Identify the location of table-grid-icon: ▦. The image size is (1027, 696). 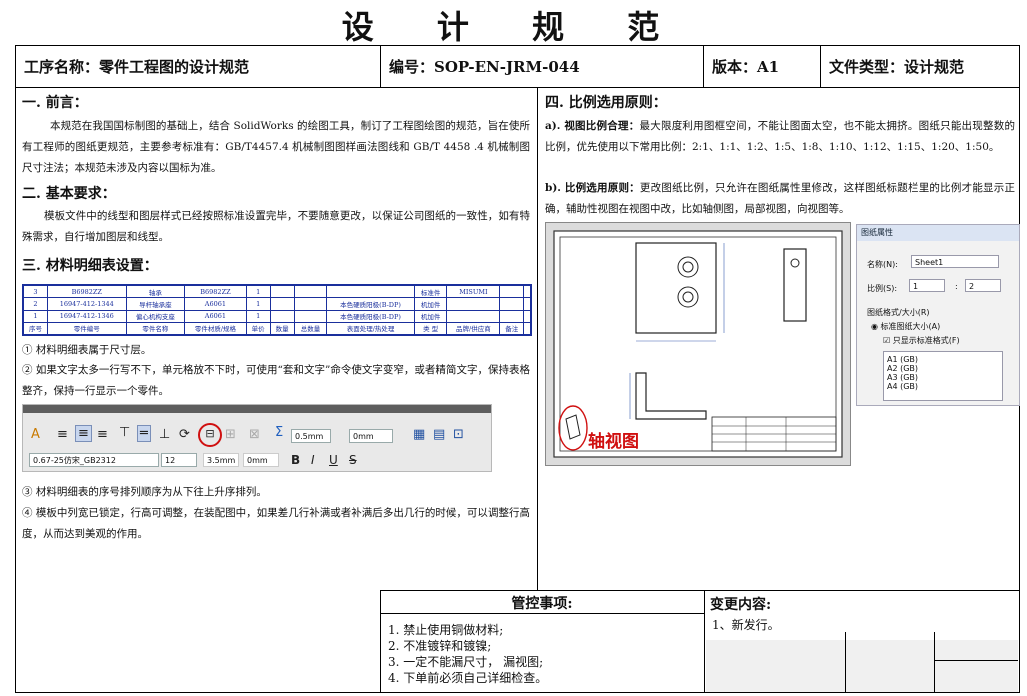
(419, 434).